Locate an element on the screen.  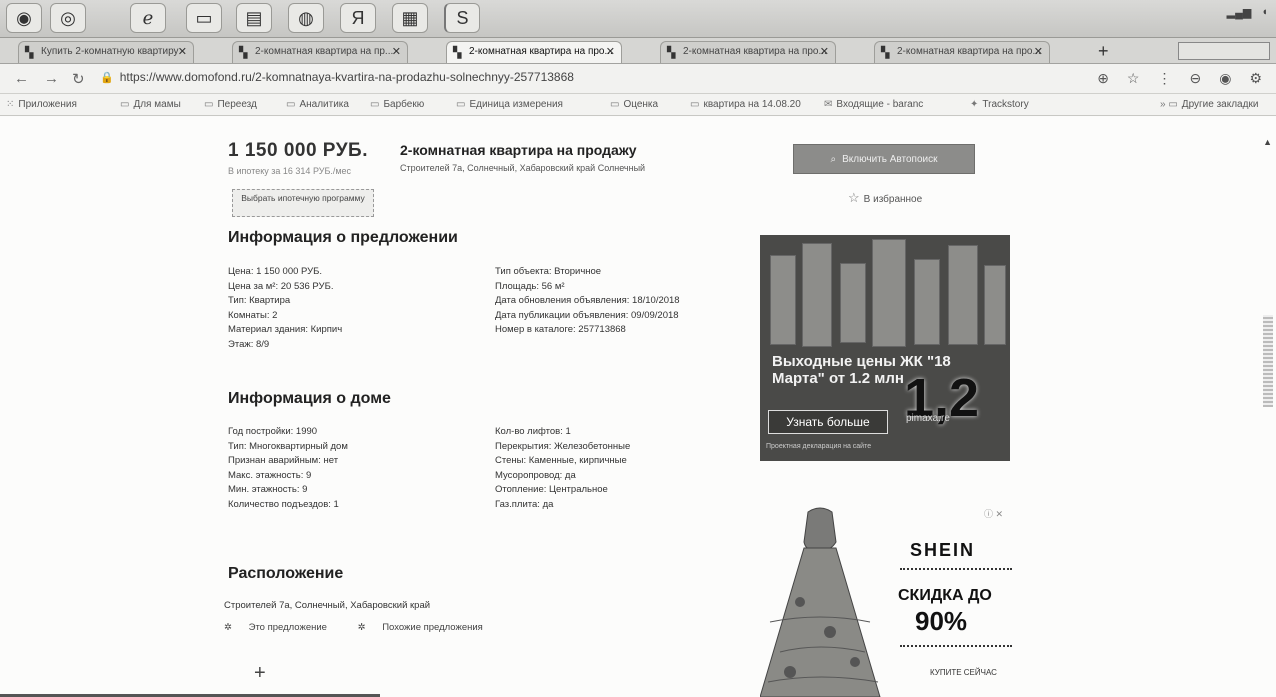
bookmark-apps: ⁙ Приложения is located at coordinates (41, 104).